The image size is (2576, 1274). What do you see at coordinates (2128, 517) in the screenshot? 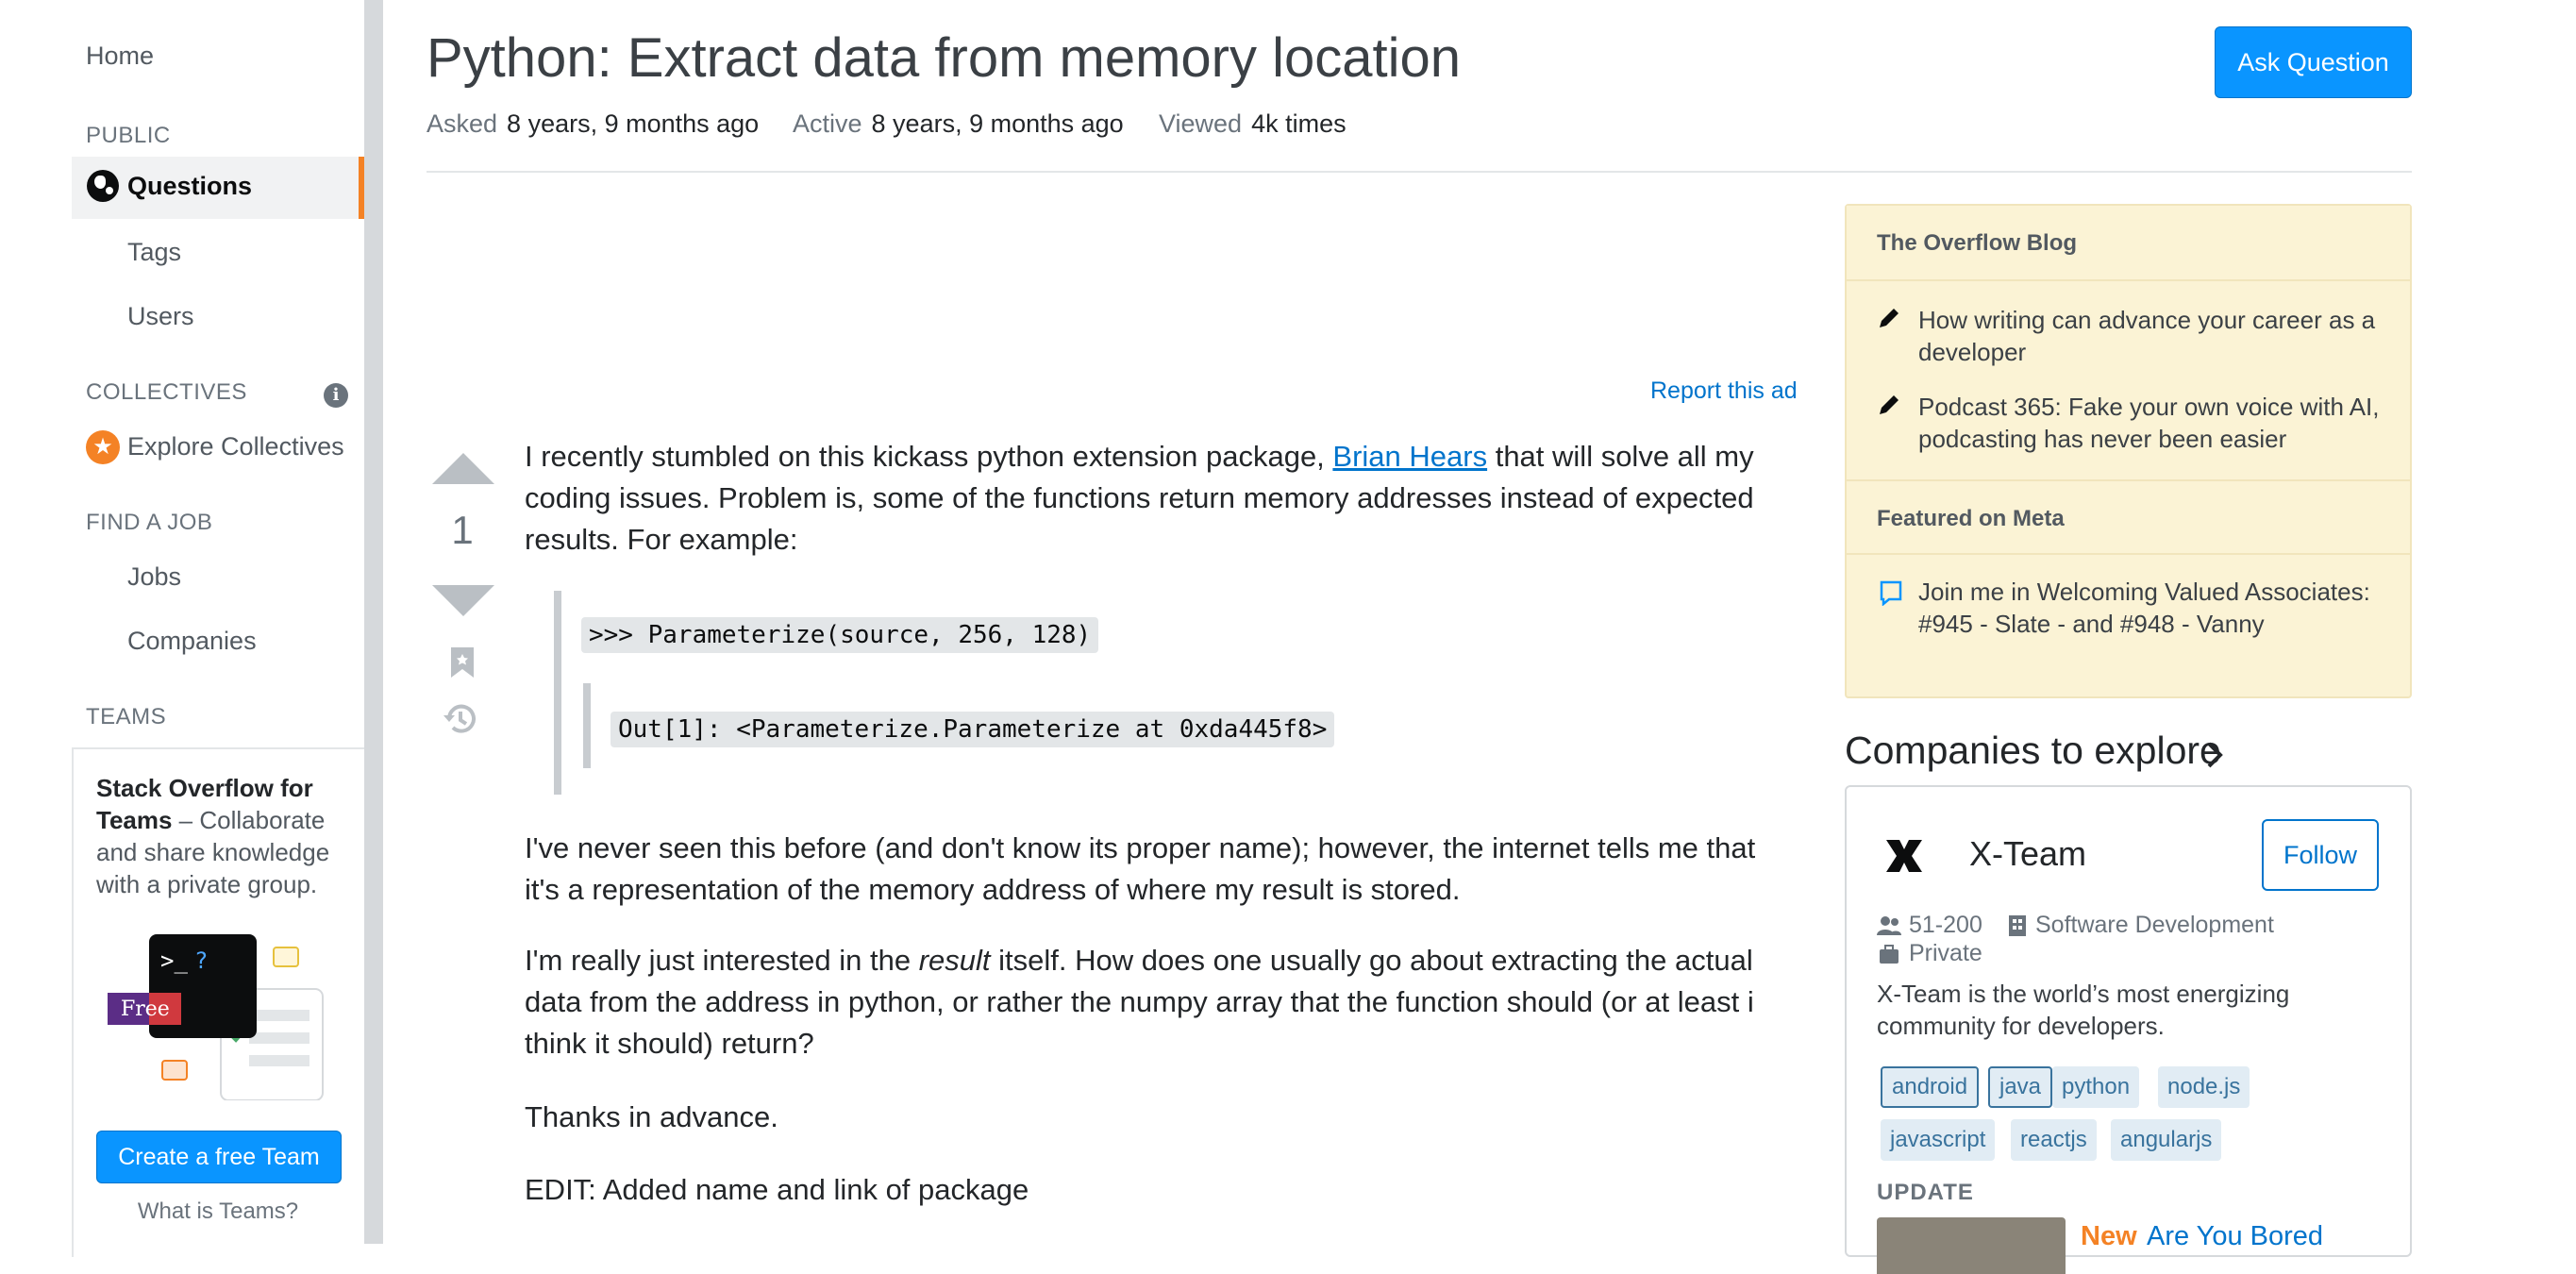
I see `featured-meta-heading: Featured on Meta` at bounding box center [2128, 517].